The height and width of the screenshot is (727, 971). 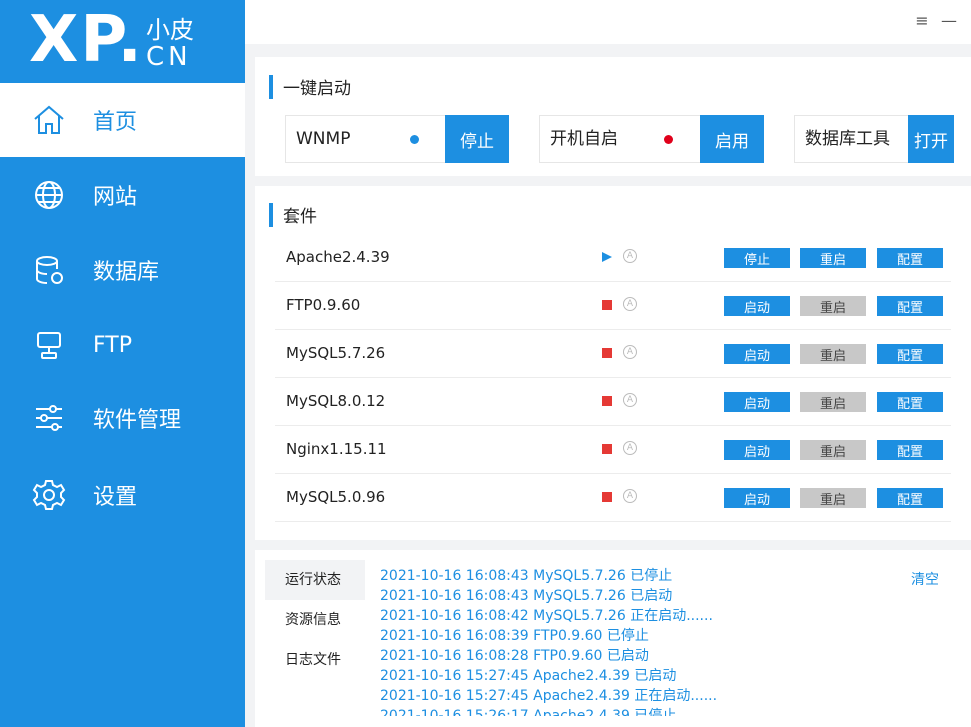 What do you see at coordinates (477, 139) in the screenshot?
I see `wnmp-stop-button: 停止` at bounding box center [477, 139].